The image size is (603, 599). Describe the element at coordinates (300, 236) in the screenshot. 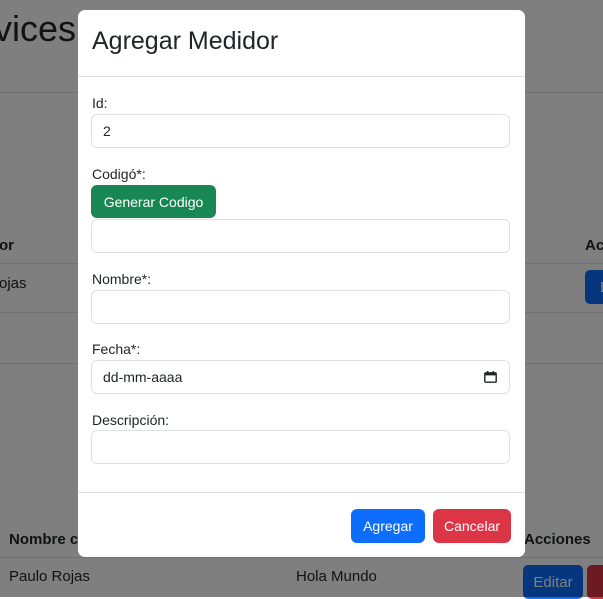

I see `codigo-field` at that location.